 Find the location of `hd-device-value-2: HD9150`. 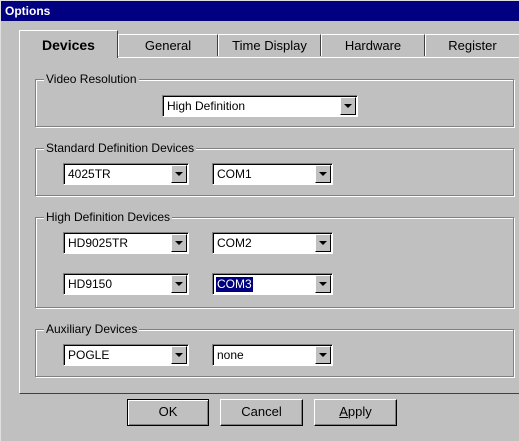

hd-device-value-2: HD9150 is located at coordinates (90, 284).